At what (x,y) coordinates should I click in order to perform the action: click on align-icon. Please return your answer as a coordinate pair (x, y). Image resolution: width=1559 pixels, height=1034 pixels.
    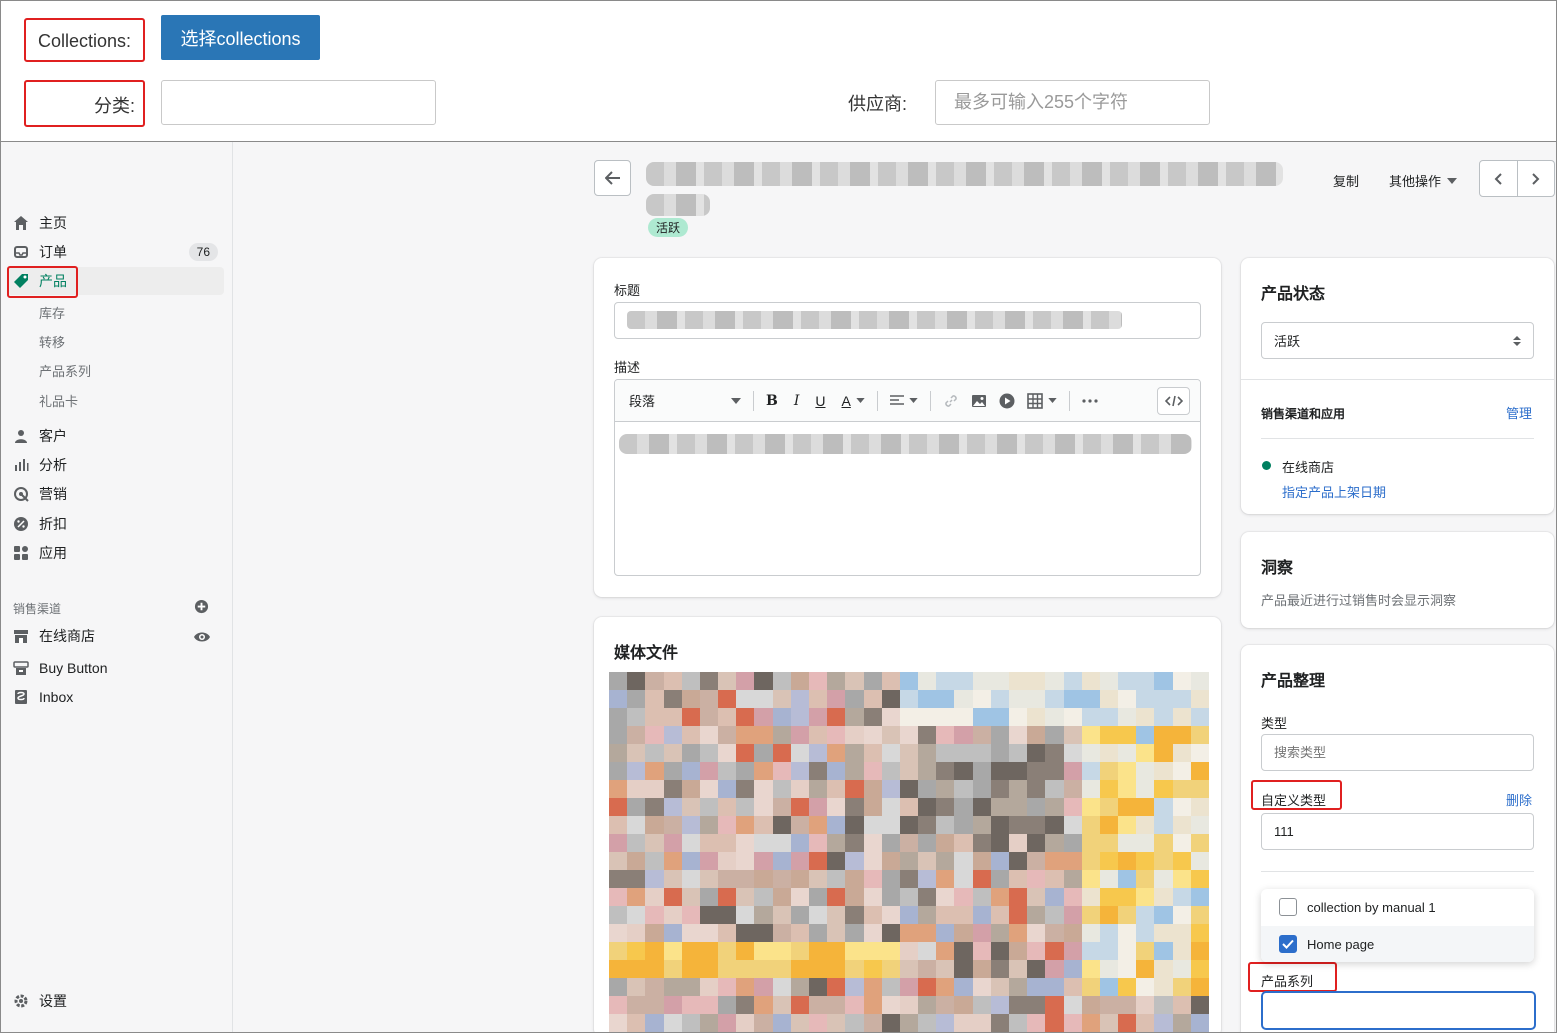
    Looking at the image, I should click on (903, 400).